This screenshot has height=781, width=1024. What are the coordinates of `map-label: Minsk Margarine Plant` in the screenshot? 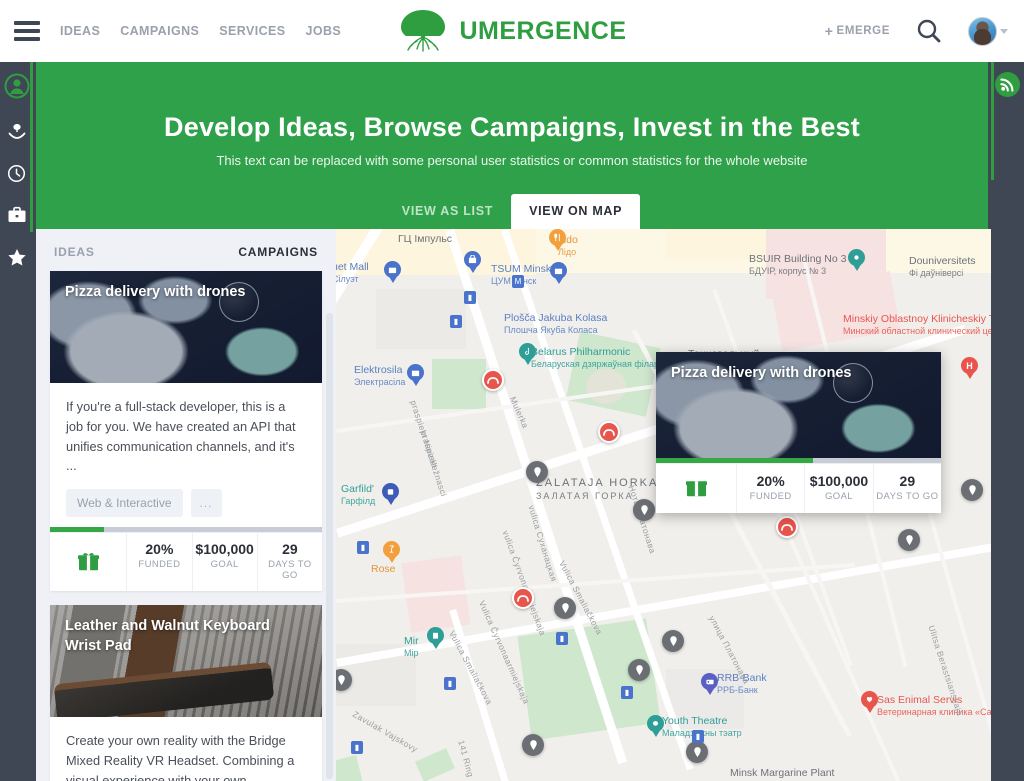 It's located at (782, 773).